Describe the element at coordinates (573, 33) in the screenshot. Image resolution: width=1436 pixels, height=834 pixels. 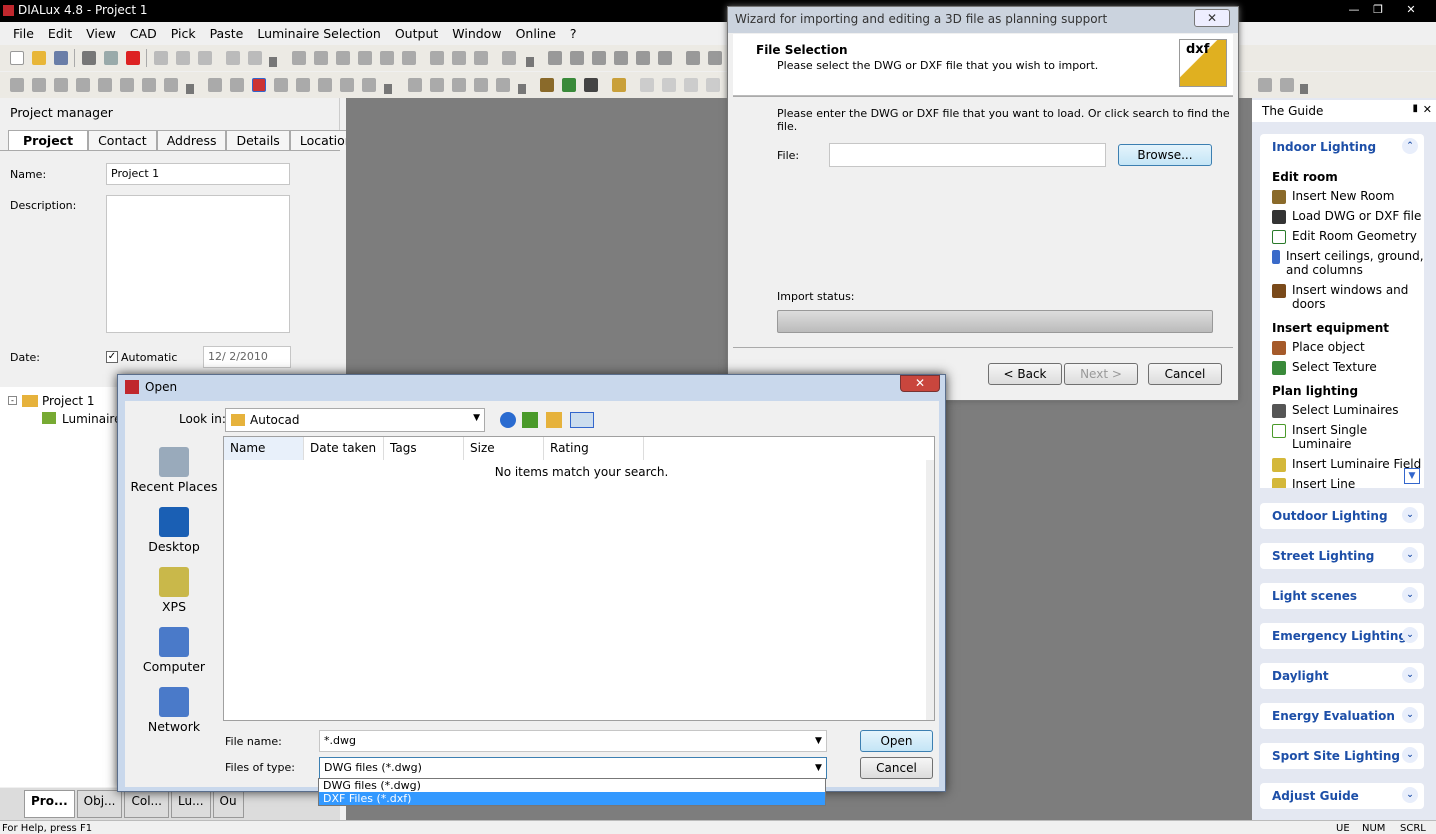
I see `menu-help: ?` at that location.